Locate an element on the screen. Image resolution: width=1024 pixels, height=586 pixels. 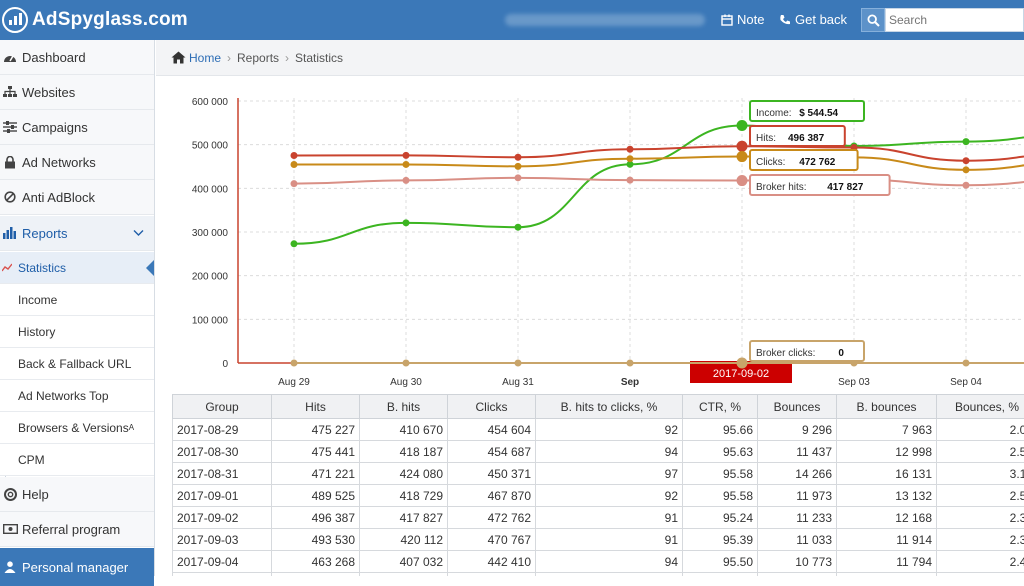
sidebar-subitem-browsers-versions: Browsers & VersionsA is located at coordinates (77, 428).